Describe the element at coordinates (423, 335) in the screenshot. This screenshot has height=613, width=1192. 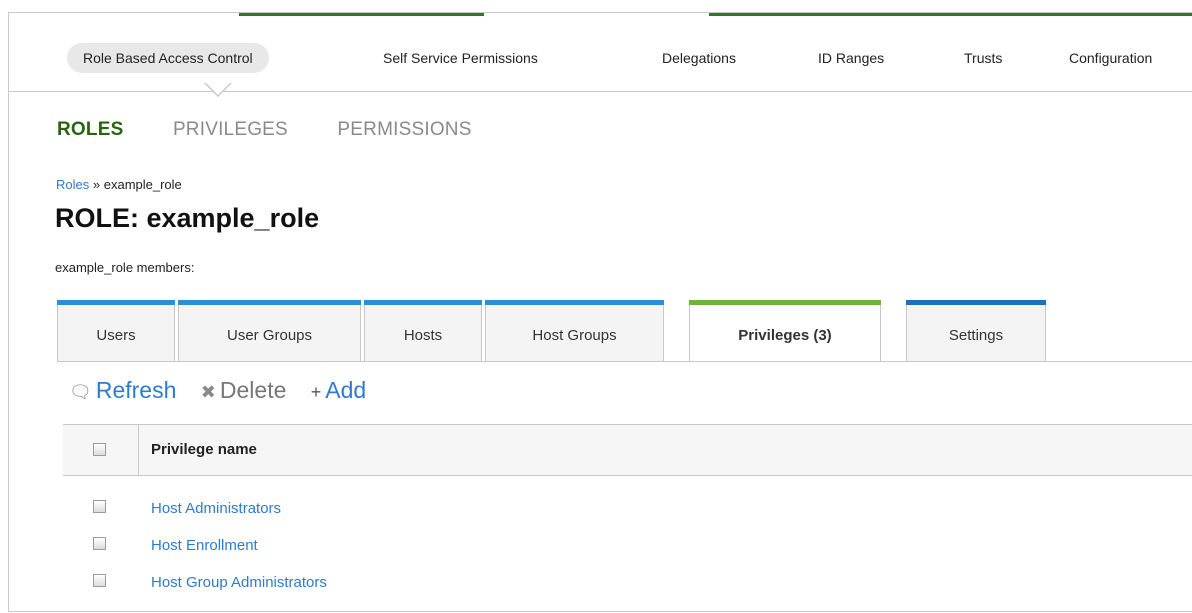
I see `tab-hosts-label: Hosts` at that location.